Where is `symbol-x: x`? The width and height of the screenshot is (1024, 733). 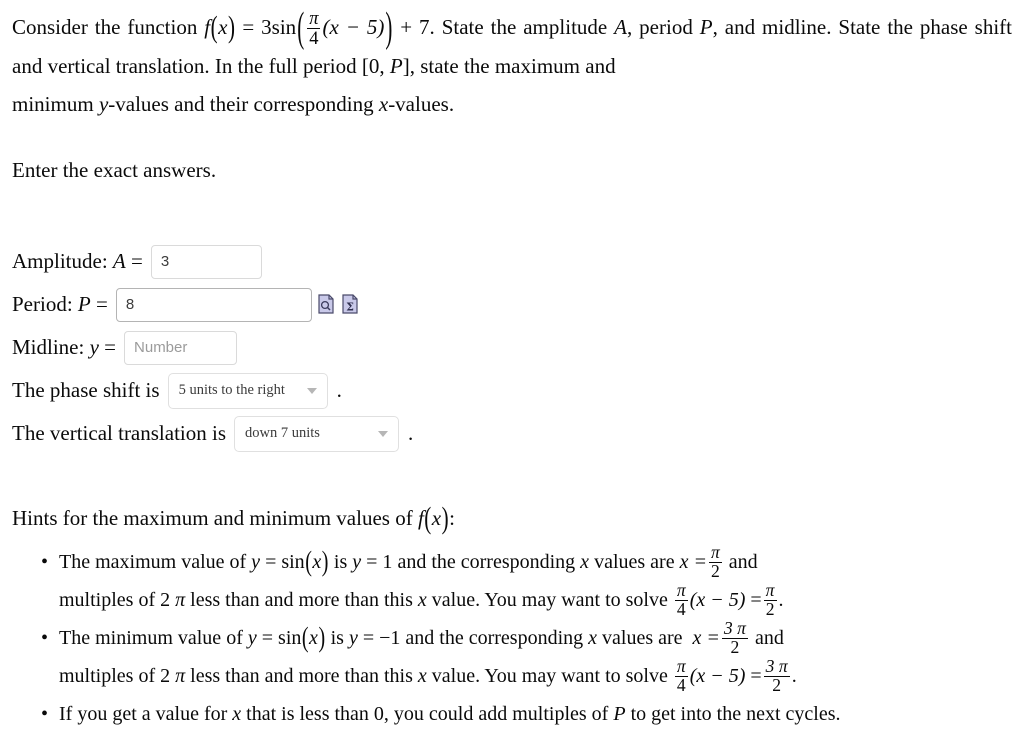
symbol-x: x is located at coordinates (383, 104).